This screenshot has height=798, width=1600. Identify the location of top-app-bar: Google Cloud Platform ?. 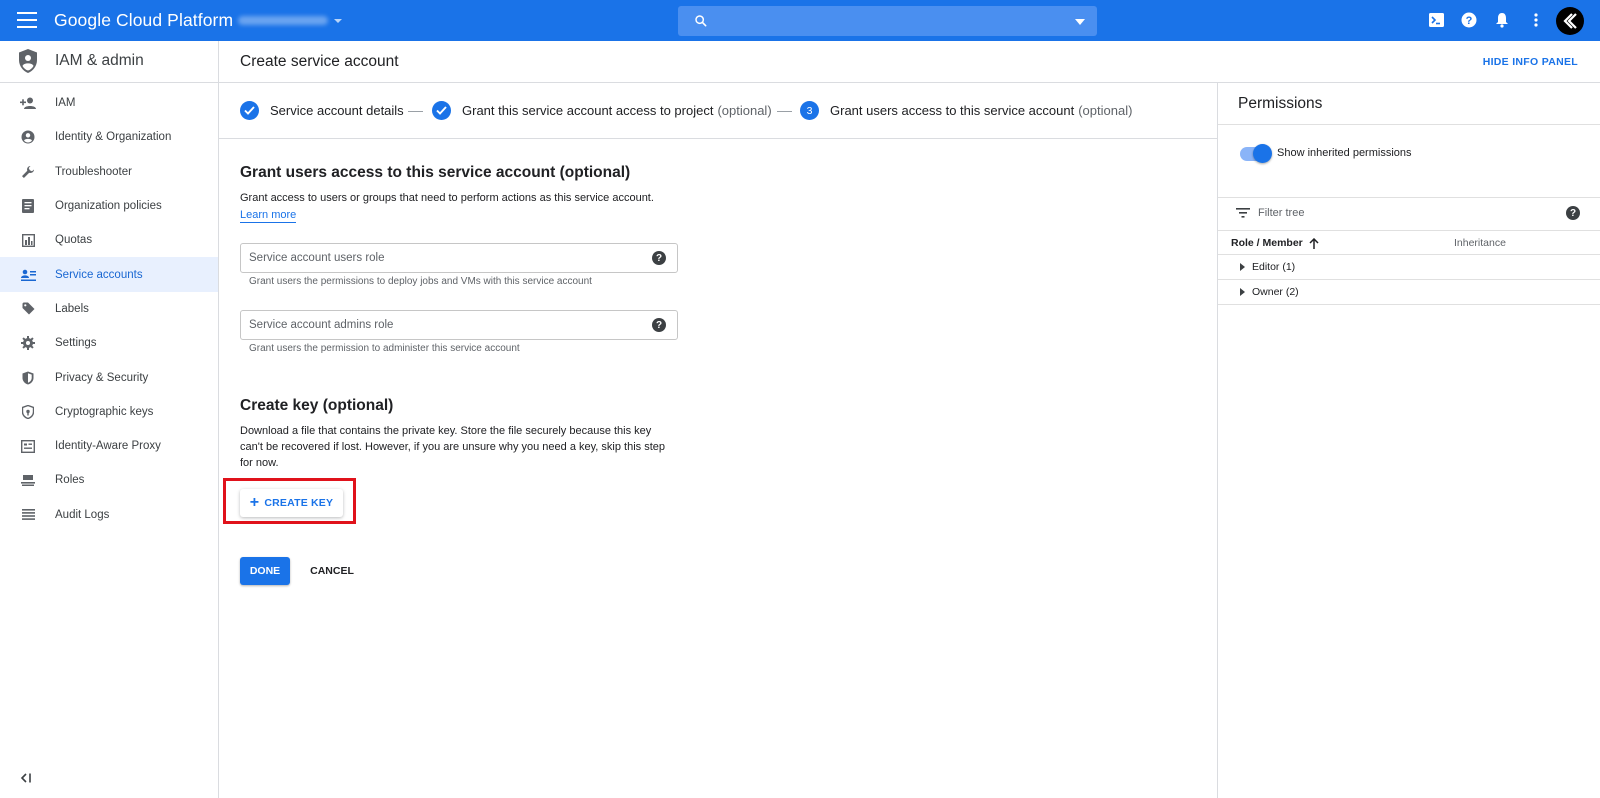
(800, 20).